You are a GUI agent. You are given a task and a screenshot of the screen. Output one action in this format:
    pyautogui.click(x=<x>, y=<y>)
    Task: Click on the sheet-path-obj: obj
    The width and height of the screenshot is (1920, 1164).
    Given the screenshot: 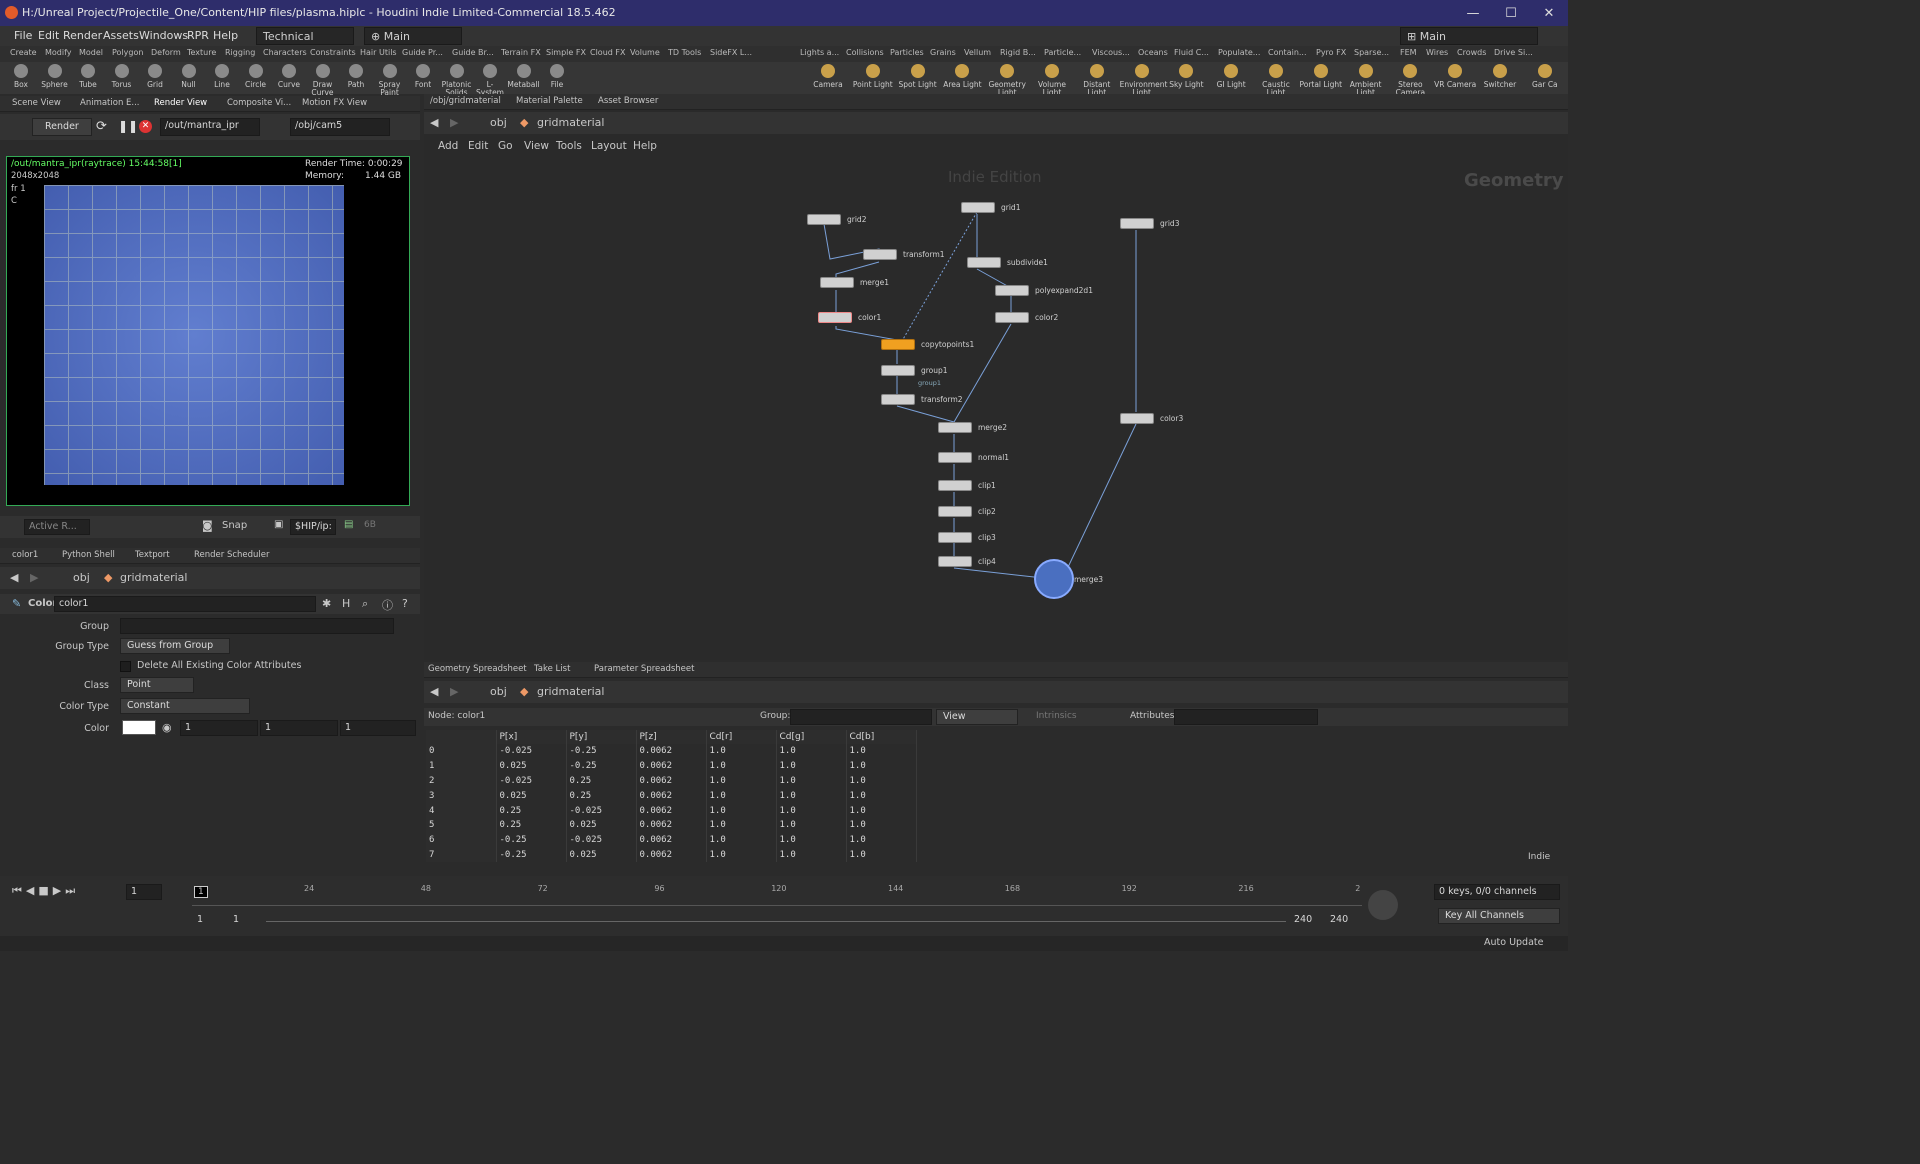 What is the action you would take?
    pyautogui.click(x=498, y=691)
    